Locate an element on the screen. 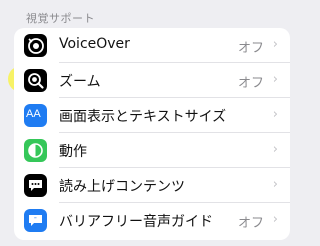  settings-row-motion: 動作 › is located at coordinates (152, 150).